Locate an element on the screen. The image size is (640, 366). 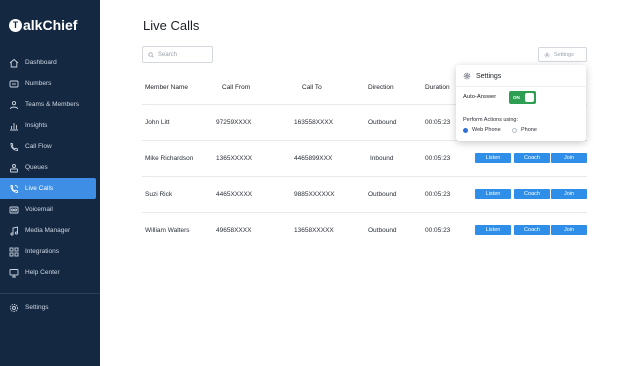
column-header-duration: Duration is located at coordinates (437, 87).